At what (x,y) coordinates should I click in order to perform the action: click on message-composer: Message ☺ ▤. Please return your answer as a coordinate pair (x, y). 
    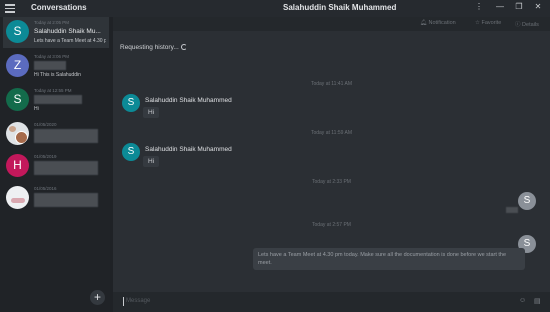
    Looking at the image, I should click on (331, 302).